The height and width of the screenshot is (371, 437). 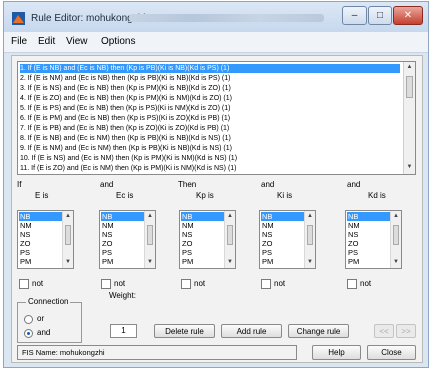 I want to click on menu-view: View, so click(x=77, y=41).